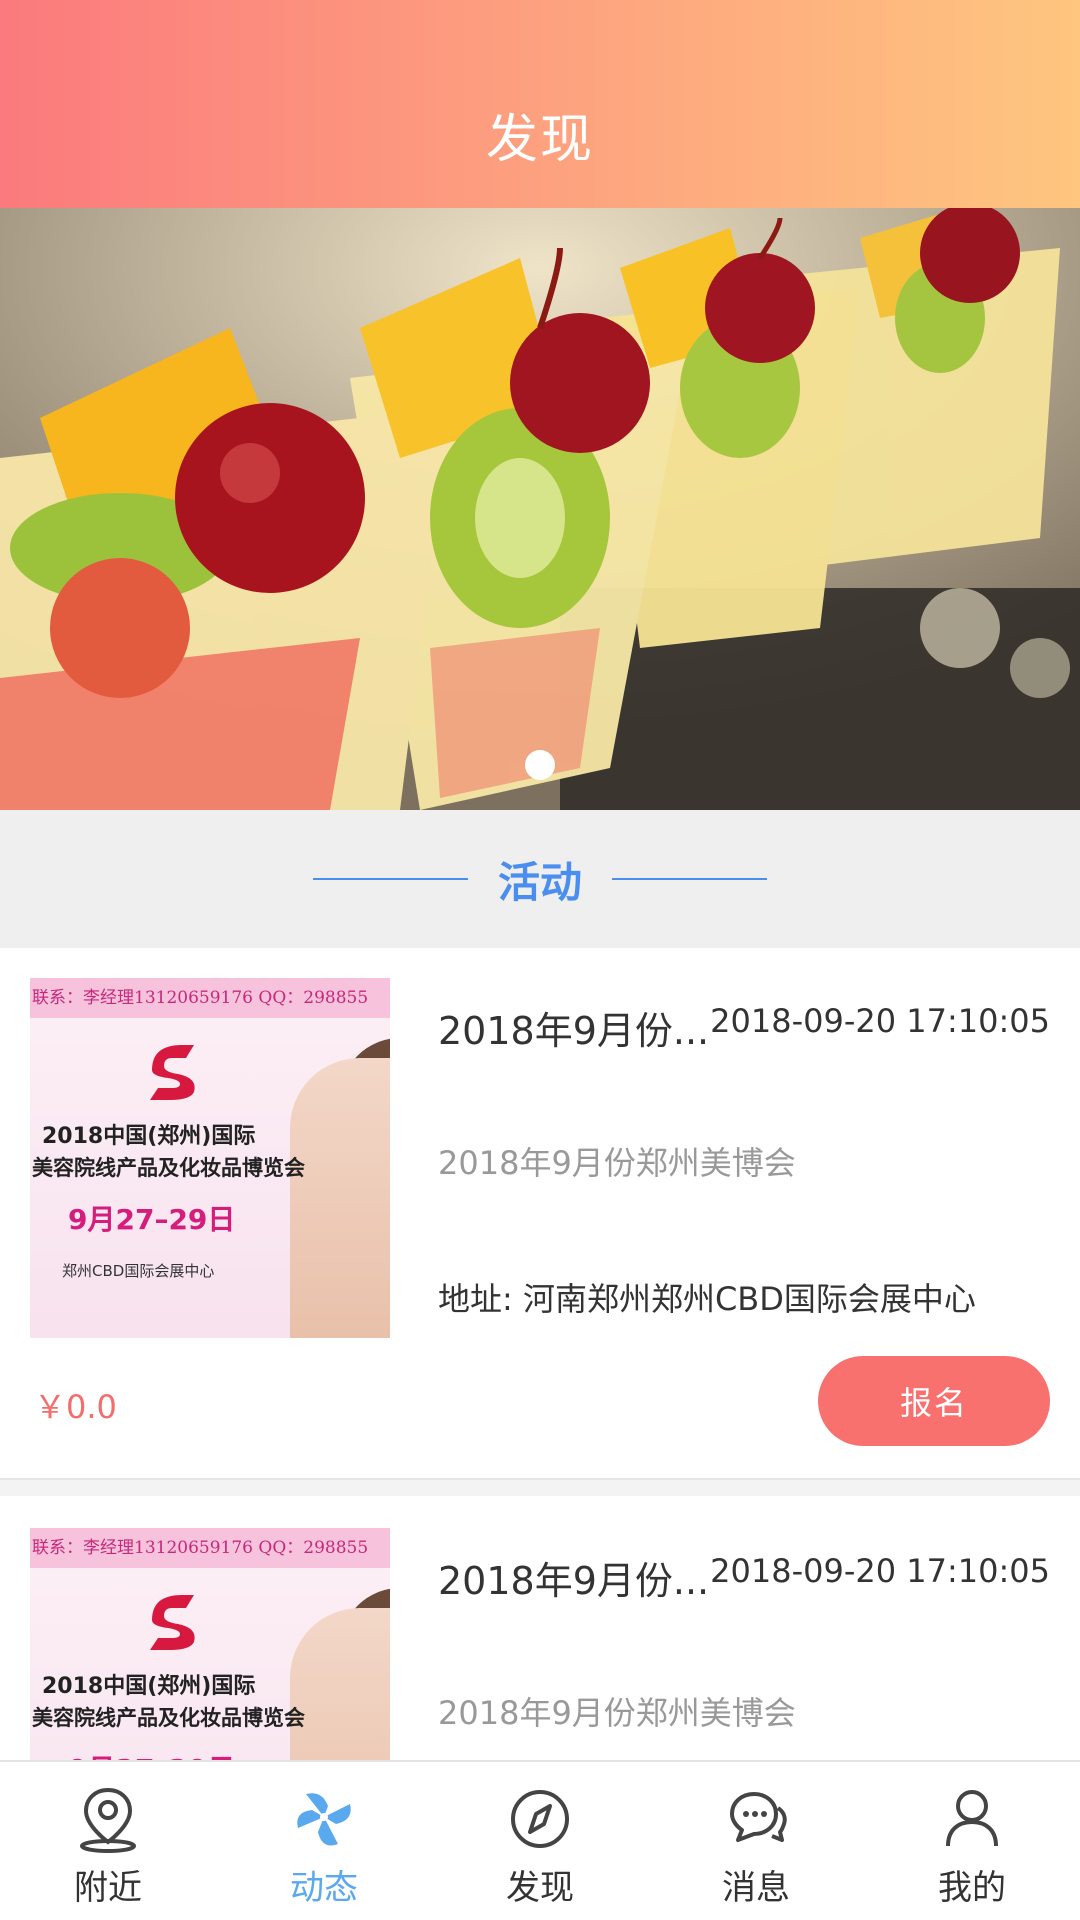  Describe the element at coordinates (324, 1819) in the screenshot. I see `pinwheel-icon` at that location.